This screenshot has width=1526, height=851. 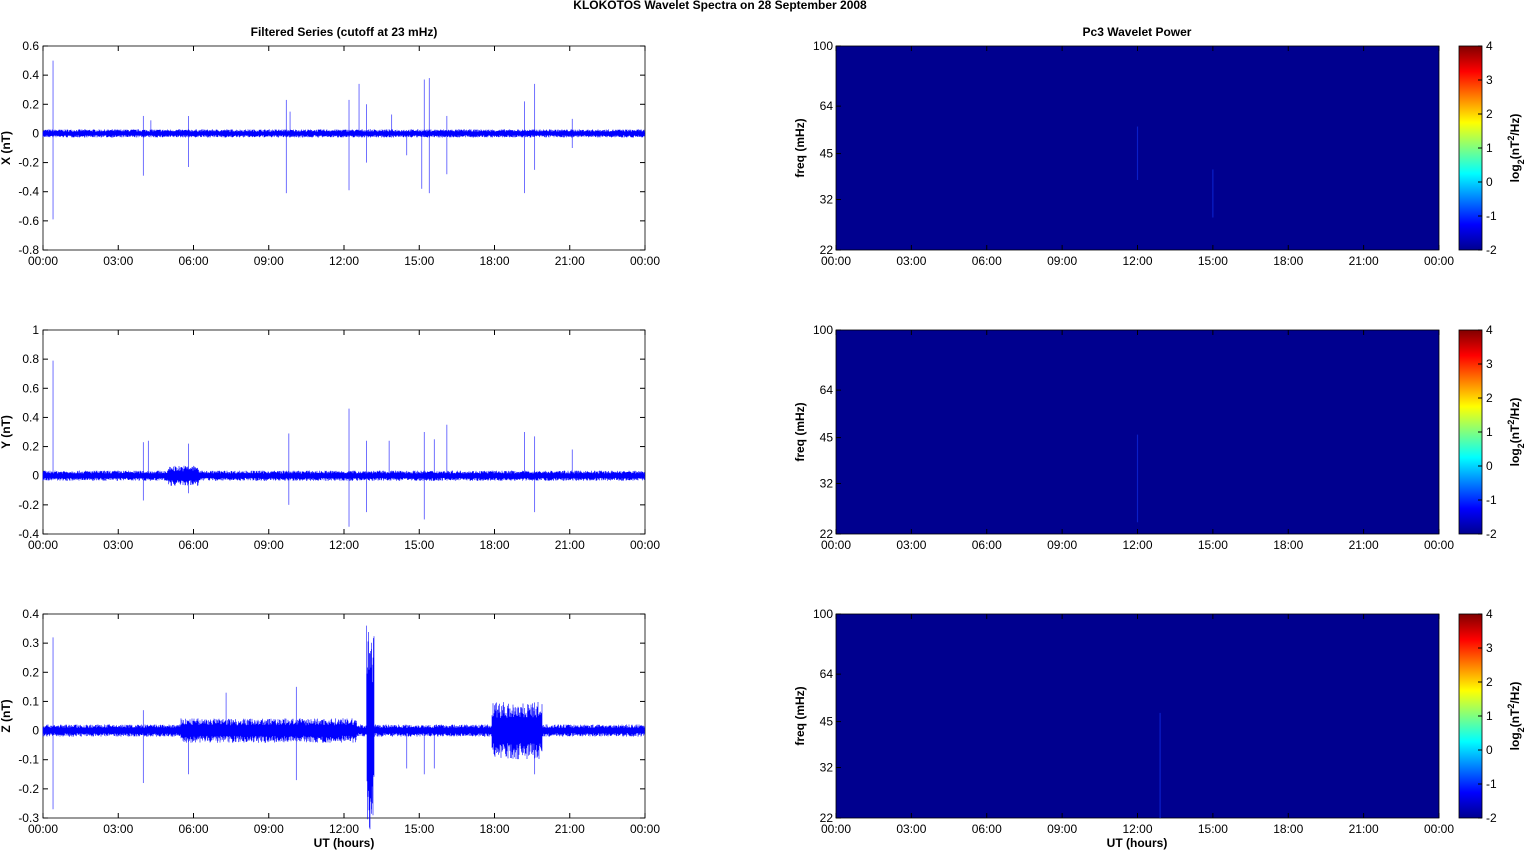 What do you see at coordinates (343, 133) in the screenshot?
I see `series-trace-X` at bounding box center [343, 133].